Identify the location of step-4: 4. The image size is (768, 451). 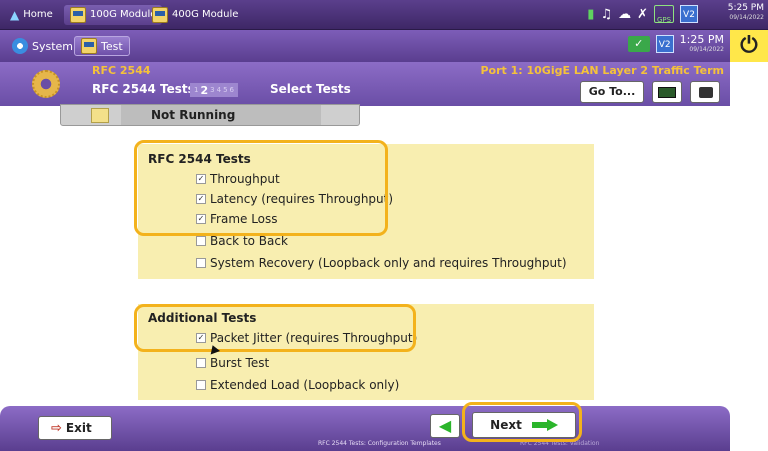
(219, 90).